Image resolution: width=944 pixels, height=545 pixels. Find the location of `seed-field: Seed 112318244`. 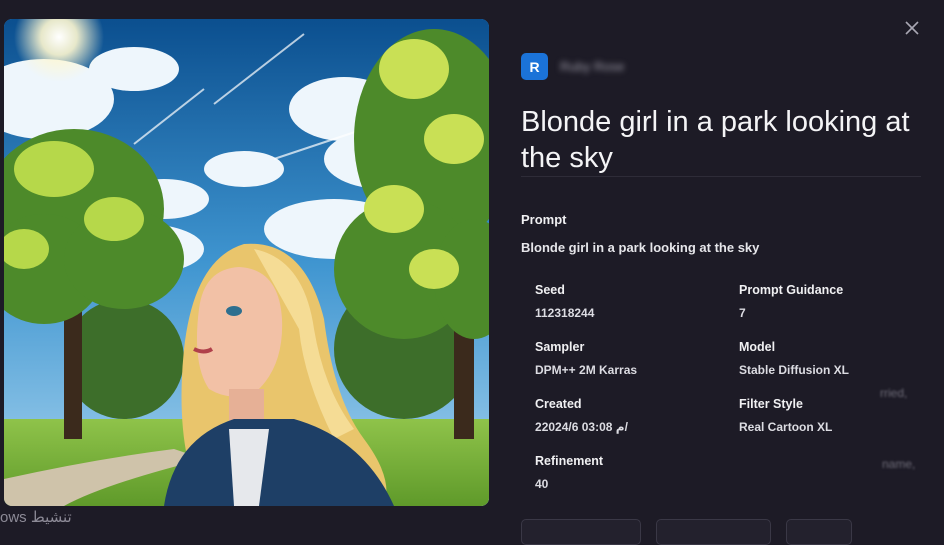

seed-field: Seed 112318244 is located at coordinates (564, 301).